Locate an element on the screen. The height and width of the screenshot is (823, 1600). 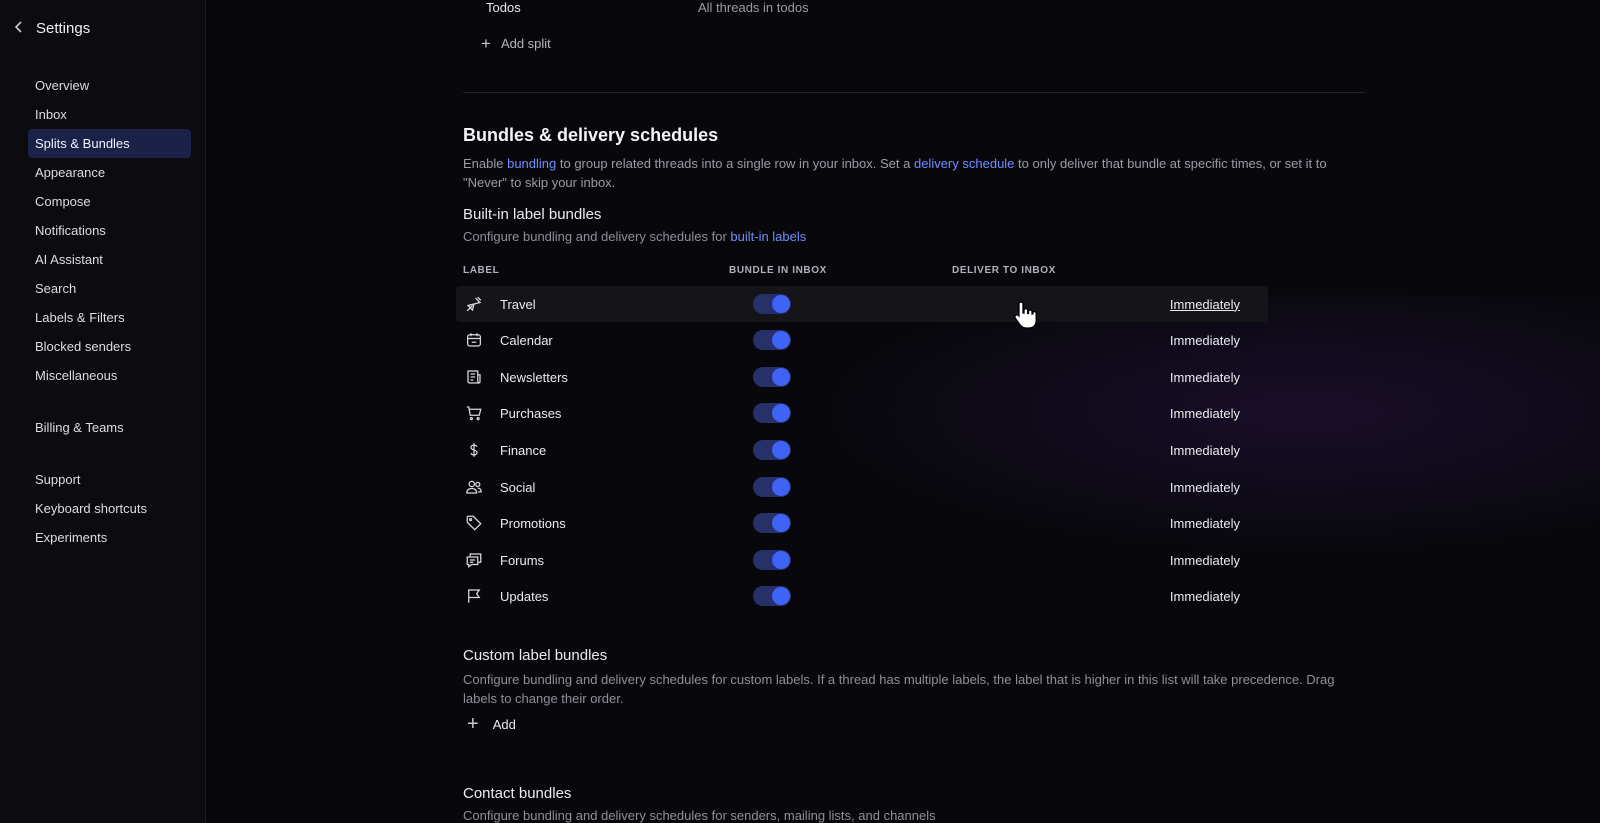
plane-icon is located at coordinates (474, 304).